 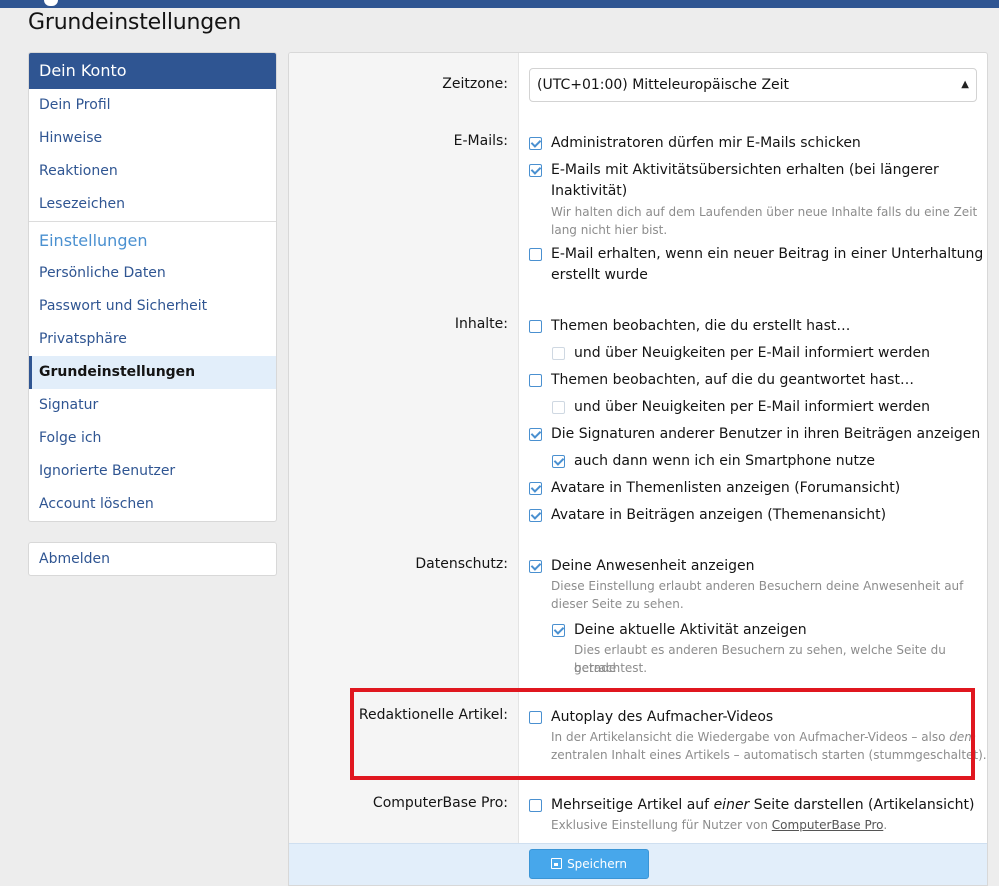 What do you see at coordinates (965, 84) in the screenshot?
I see `select-arrows-icon: ▲` at bounding box center [965, 84].